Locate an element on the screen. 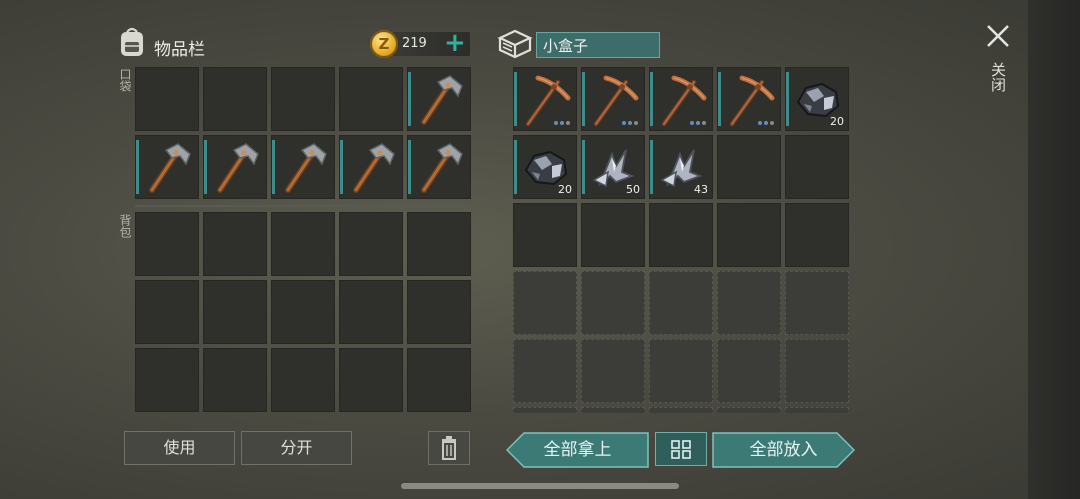 The width and height of the screenshot is (1080, 499). trash-icon is located at coordinates (449, 448).